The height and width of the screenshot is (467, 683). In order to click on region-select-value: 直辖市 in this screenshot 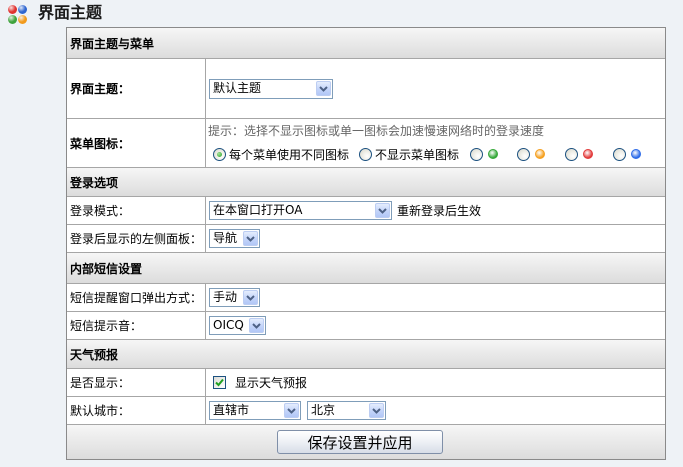, I will do `click(231, 410)`.